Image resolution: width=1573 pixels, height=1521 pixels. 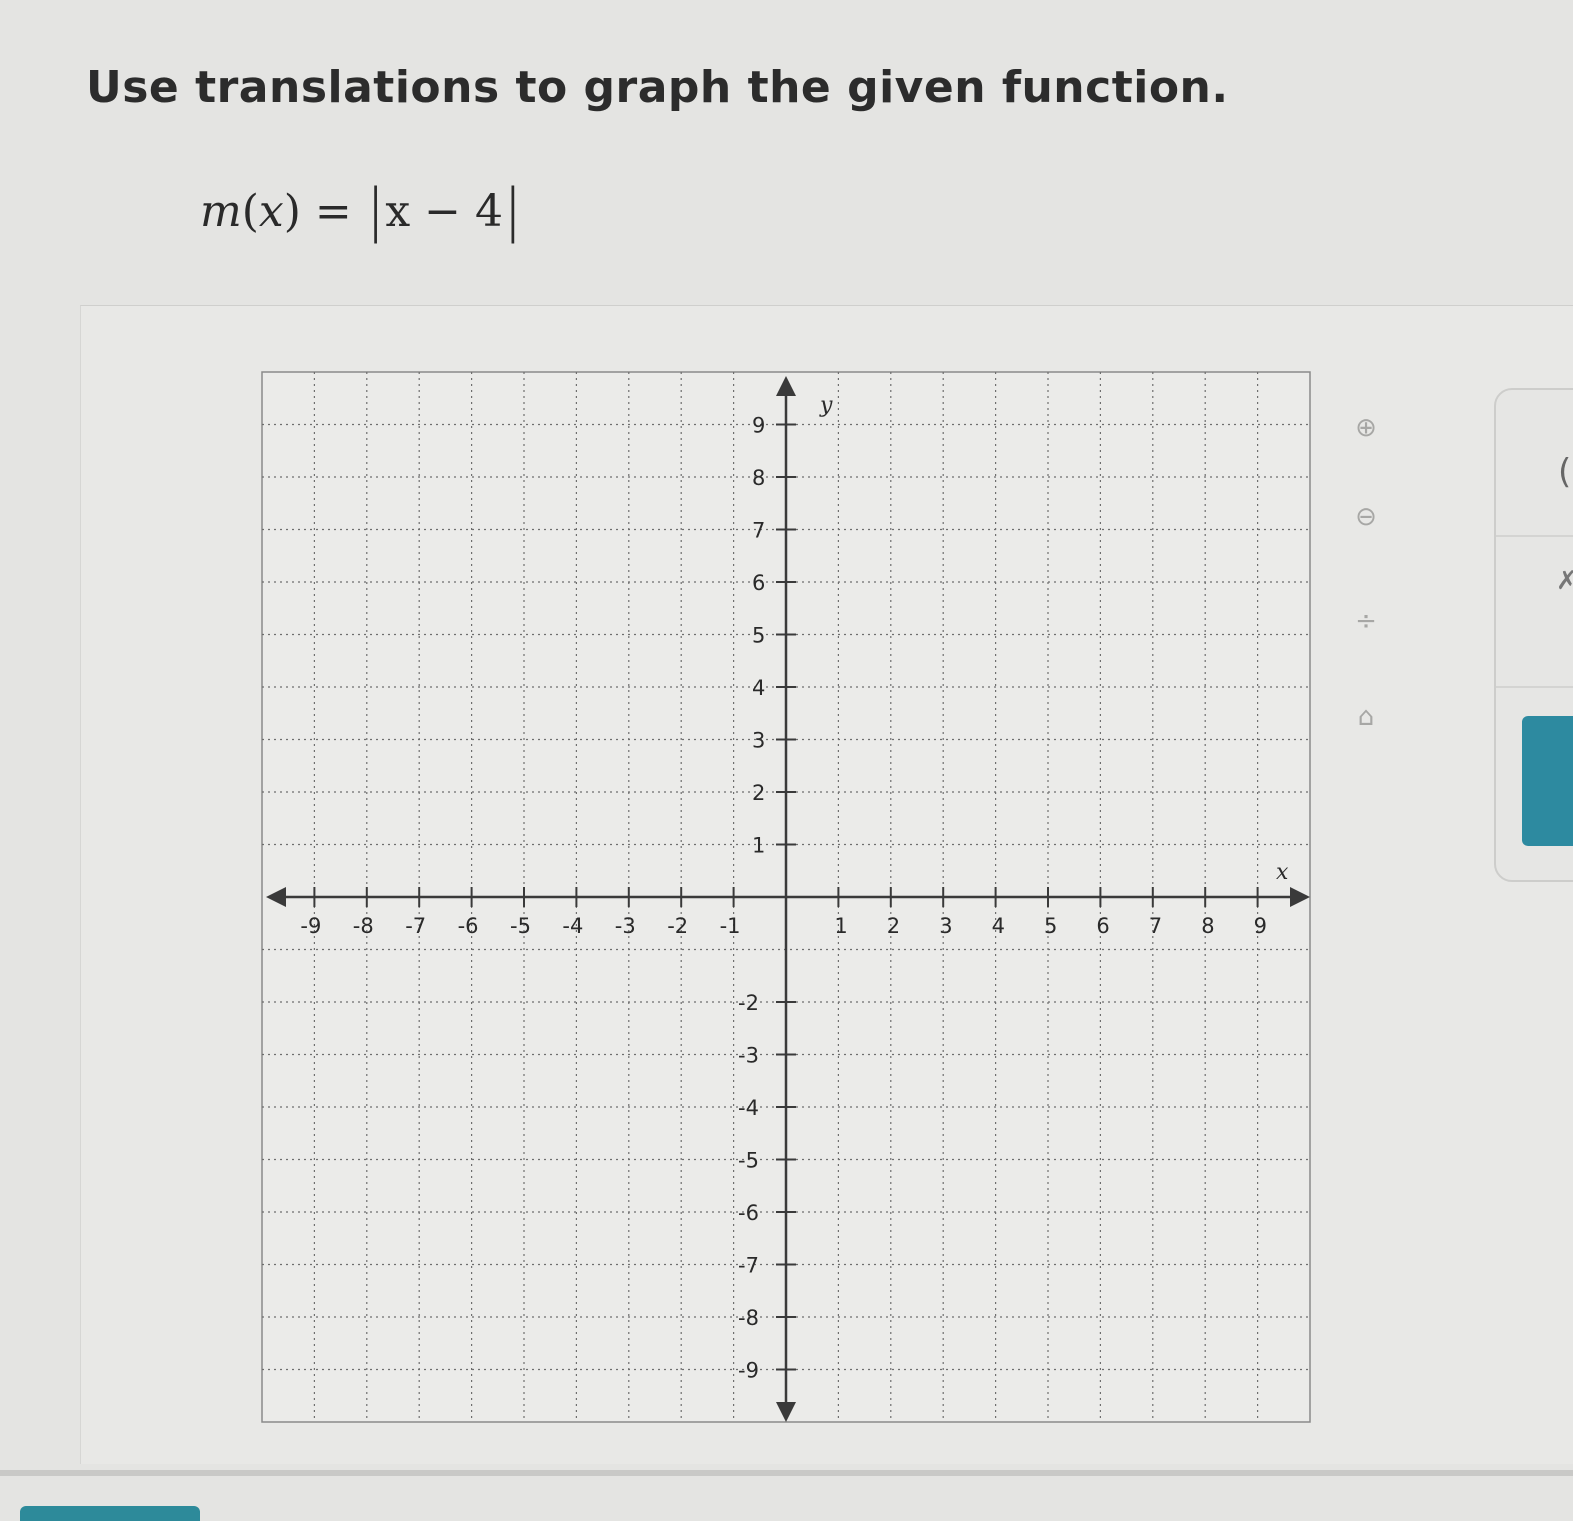 What do you see at coordinates (758, 531) in the screenshot?
I see `y-tick-label: 7` at bounding box center [758, 531].